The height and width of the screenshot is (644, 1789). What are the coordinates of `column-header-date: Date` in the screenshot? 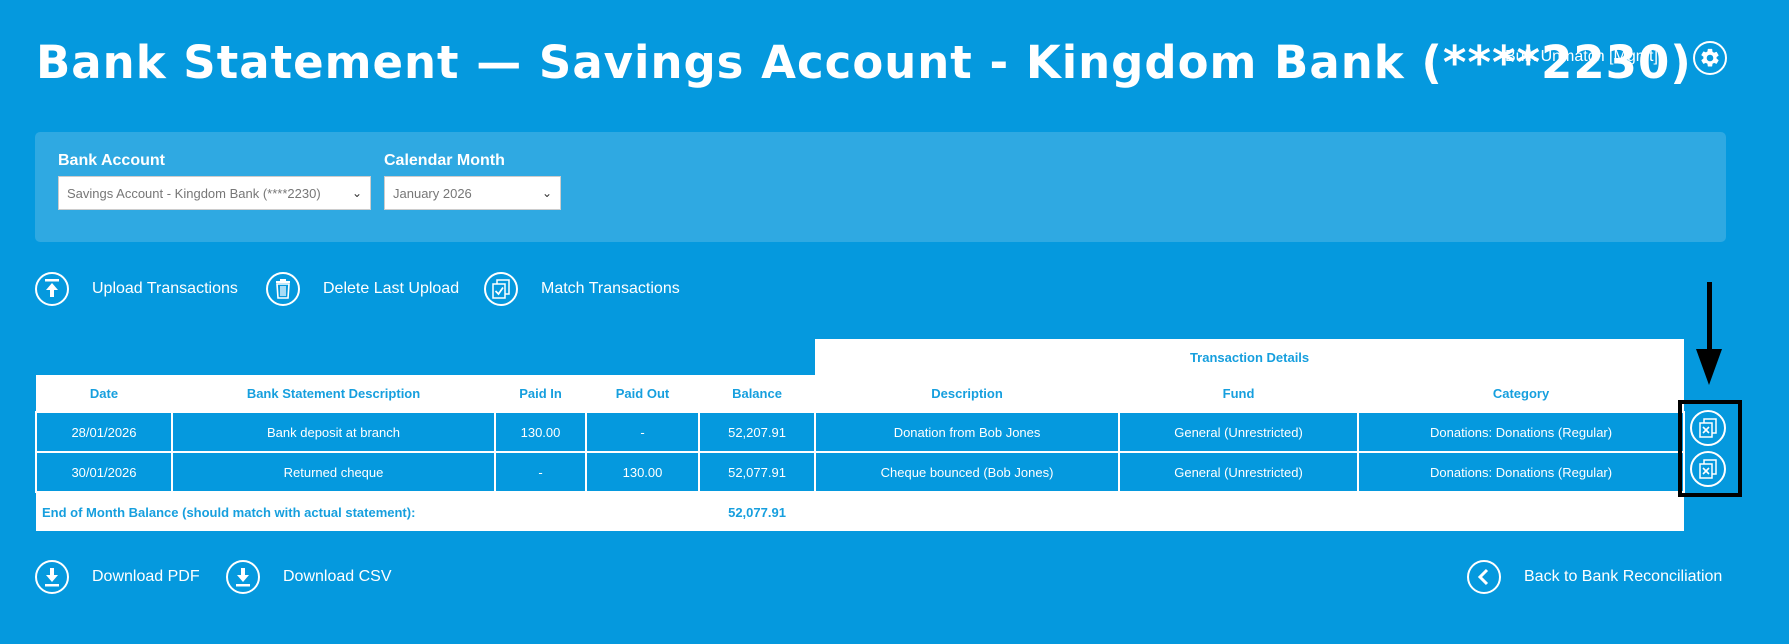 It's located at (104, 393).